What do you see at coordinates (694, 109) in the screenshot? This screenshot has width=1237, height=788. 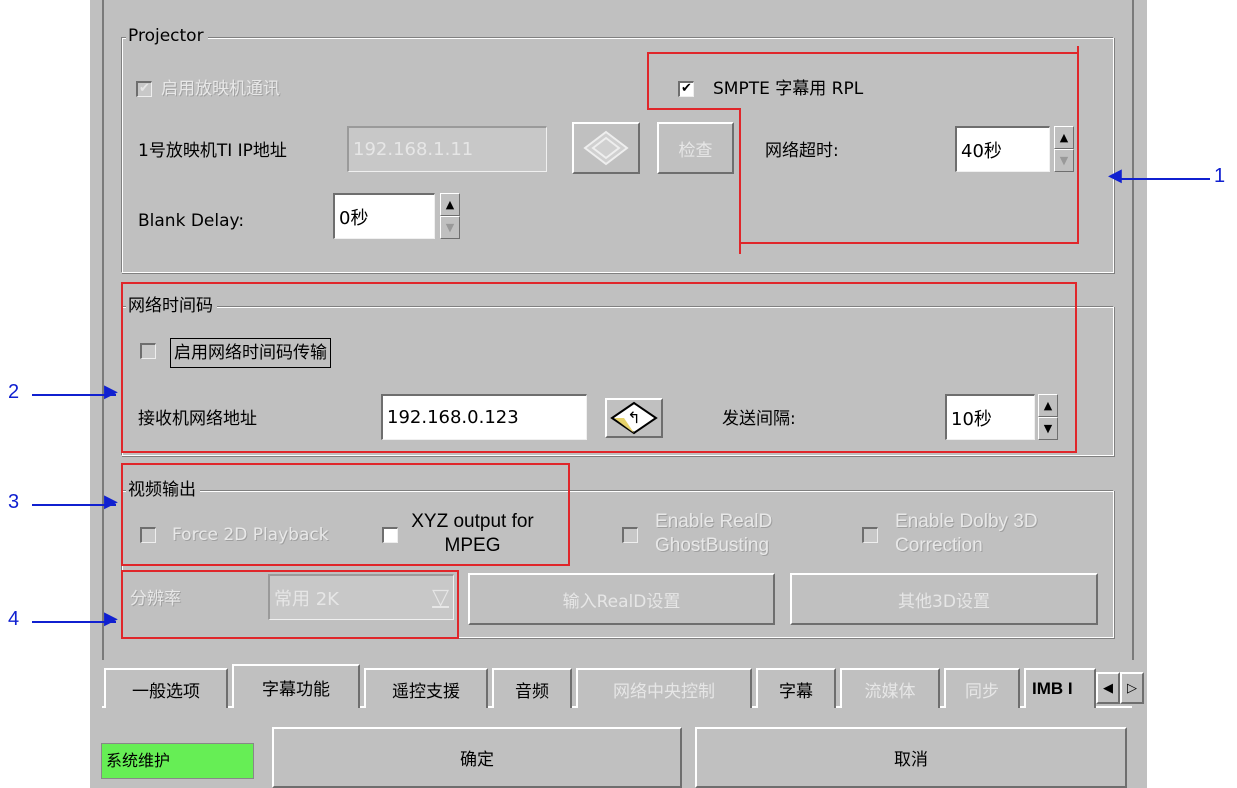 I see `highlight-1-mid` at bounding box center [694, 109].